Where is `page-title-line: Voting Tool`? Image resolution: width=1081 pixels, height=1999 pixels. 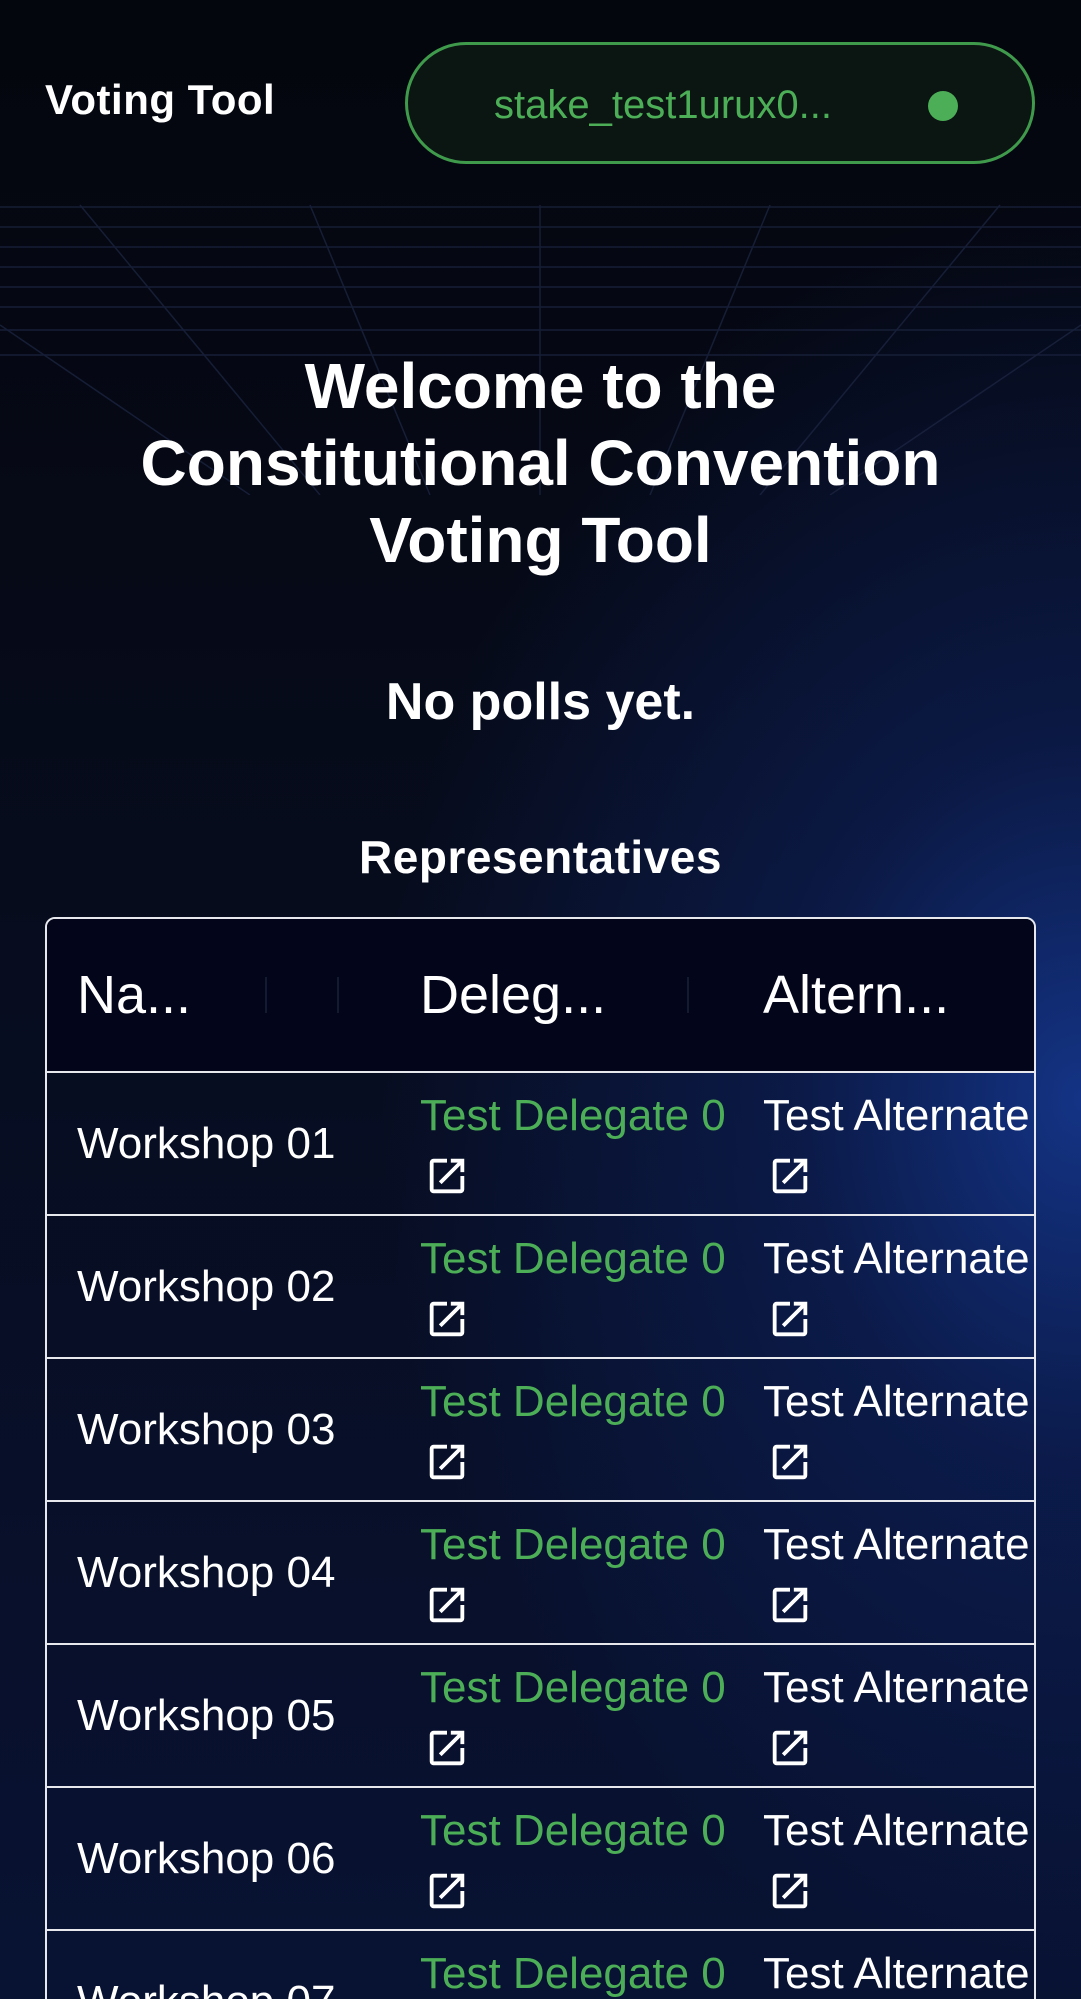 page-title-line: Voting Tool is located at coordinates (540, 540).